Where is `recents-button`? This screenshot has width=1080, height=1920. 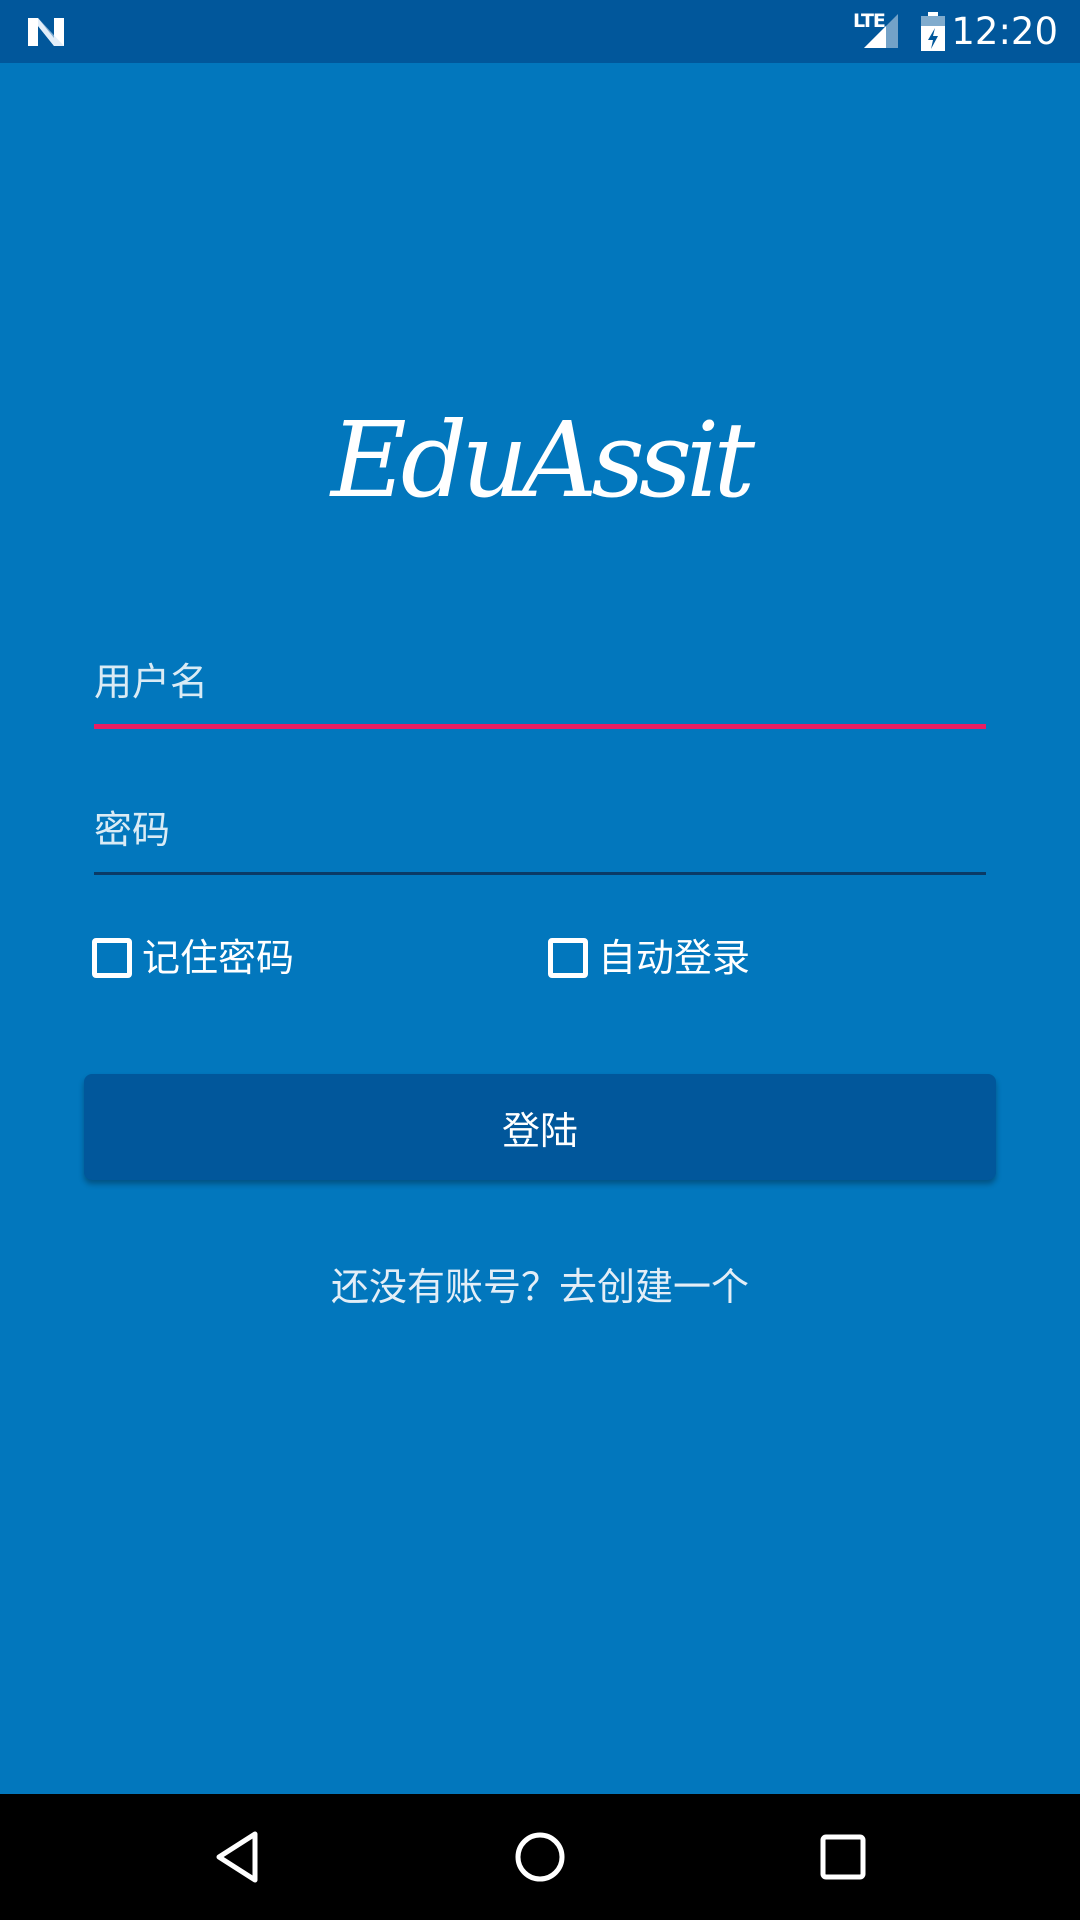
recents-button is located at coordinates (843, 1857).